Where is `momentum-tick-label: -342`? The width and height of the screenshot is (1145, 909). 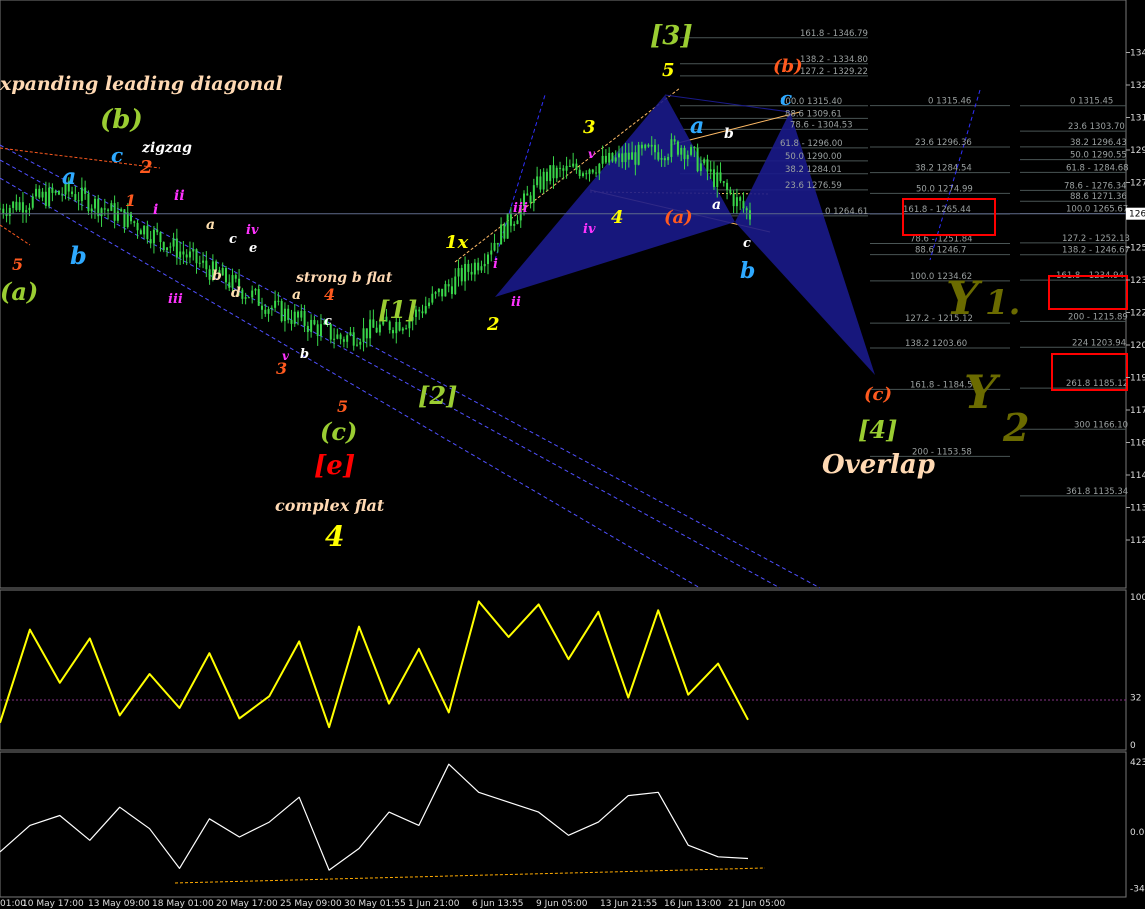 momentum-tick-label: -342 is located at coordinates (1137, 890).